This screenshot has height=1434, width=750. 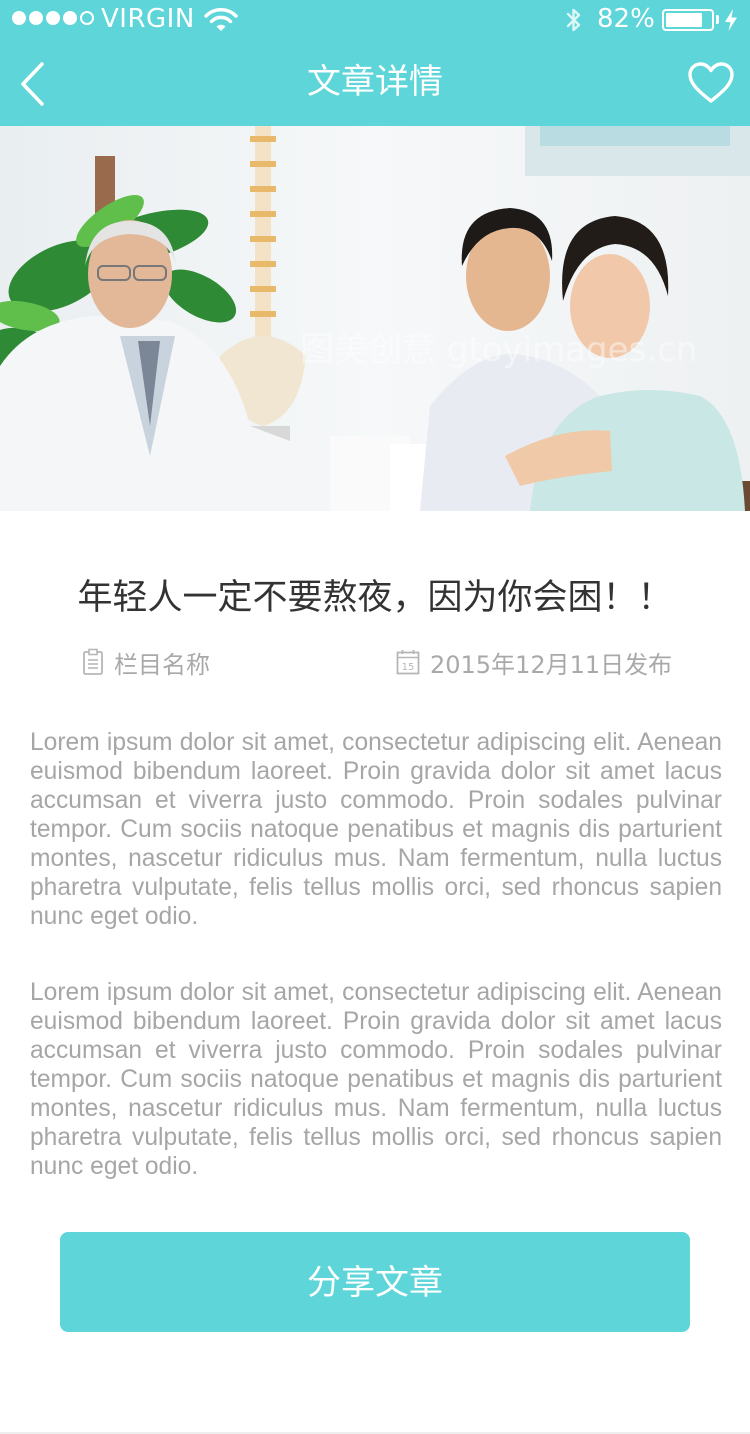 What do you see at coordinates (53, 18) in the screenshot?
I see `signal-strength-icon` at bounding box center [53, 18].